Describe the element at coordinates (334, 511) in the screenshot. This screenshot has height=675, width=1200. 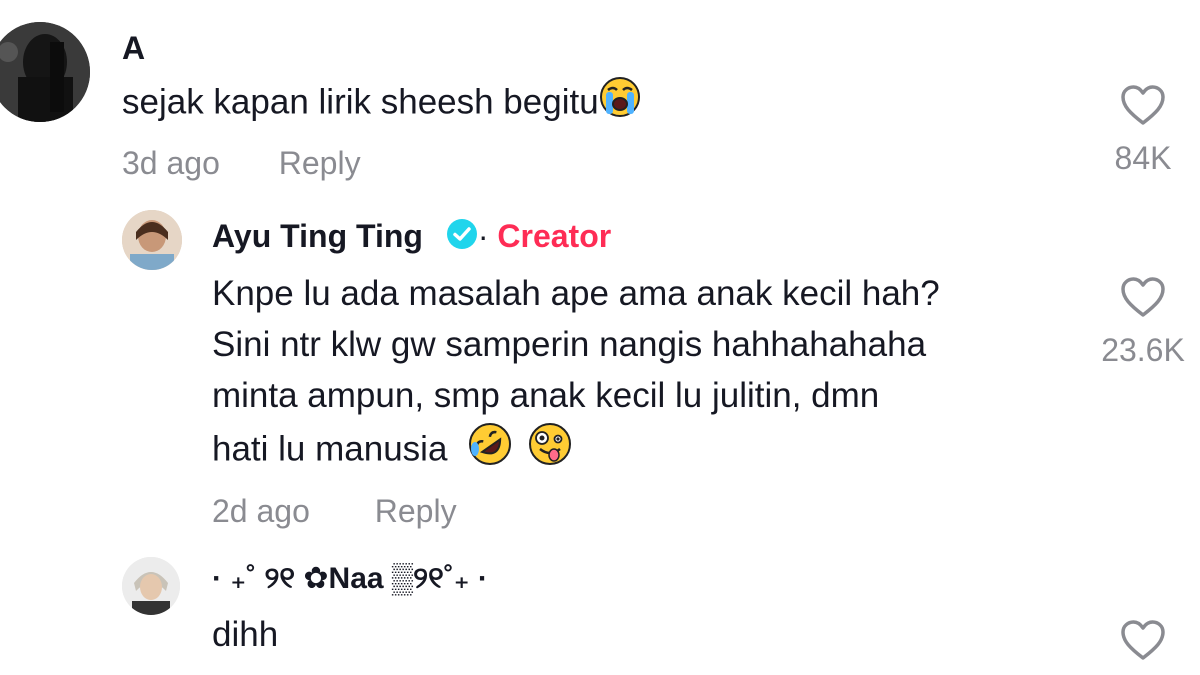
I see `comment-meta: 2d ago Reply` at that location.